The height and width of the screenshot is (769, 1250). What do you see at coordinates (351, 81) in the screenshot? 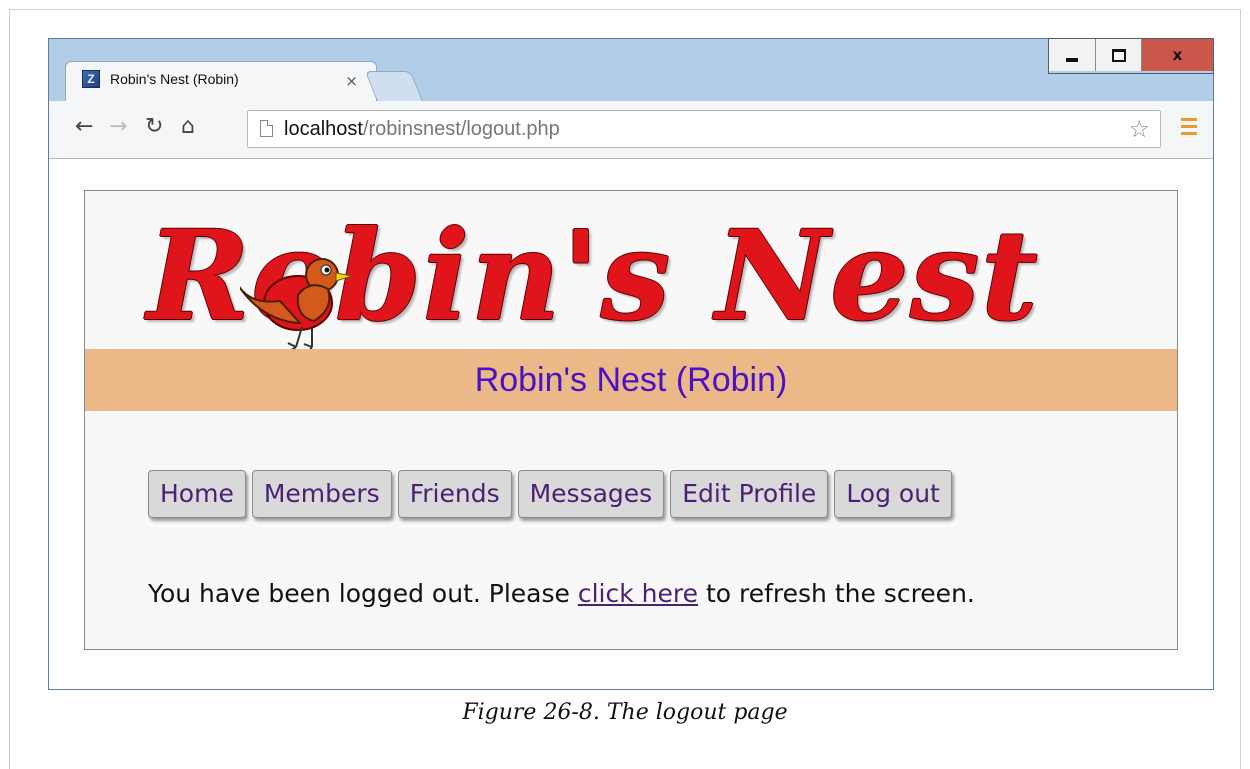
I see `tab-close-button: ×` at bounding box center [351, 81].